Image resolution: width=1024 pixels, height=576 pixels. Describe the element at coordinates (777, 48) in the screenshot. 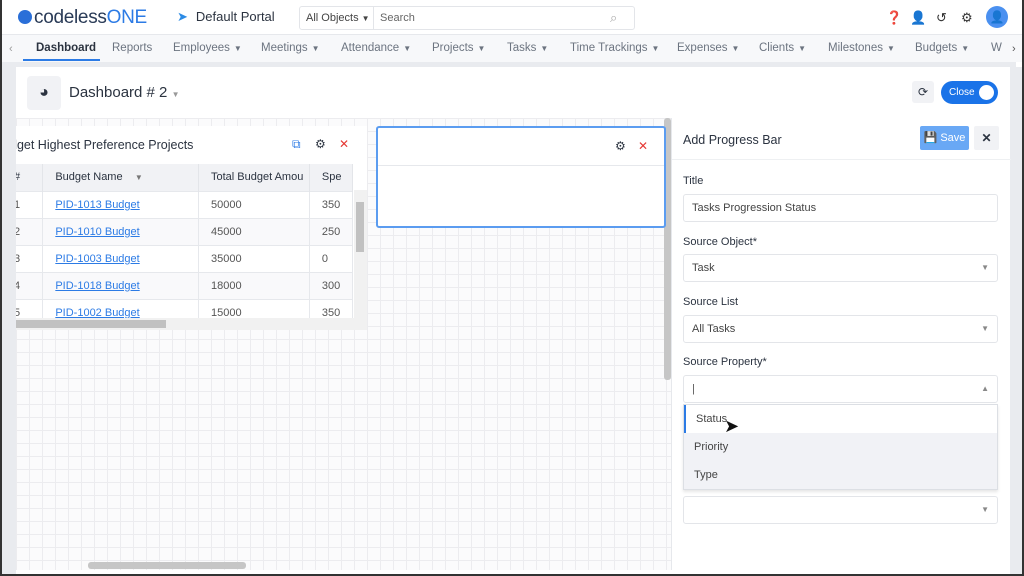

I see `tab-label: Clients` at that location.